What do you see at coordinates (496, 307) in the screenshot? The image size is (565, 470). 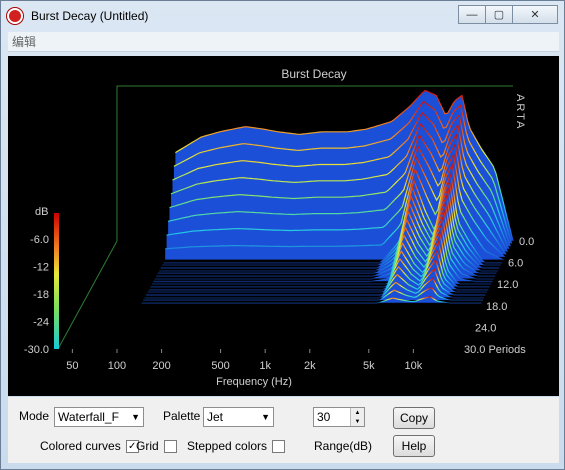 I see `z-tick-label: 18.0` at bounding box center [496, 307].